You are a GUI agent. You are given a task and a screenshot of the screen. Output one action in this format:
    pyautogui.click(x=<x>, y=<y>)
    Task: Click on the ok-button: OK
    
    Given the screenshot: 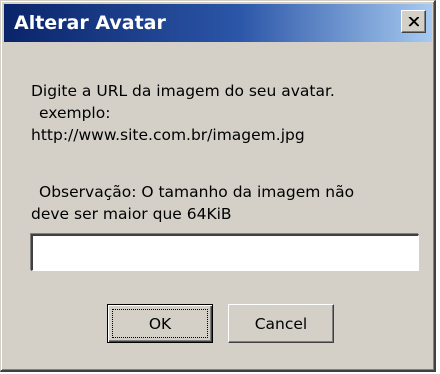 What is the action you would take?
    pyautogui.click(x=160, y=323)
    